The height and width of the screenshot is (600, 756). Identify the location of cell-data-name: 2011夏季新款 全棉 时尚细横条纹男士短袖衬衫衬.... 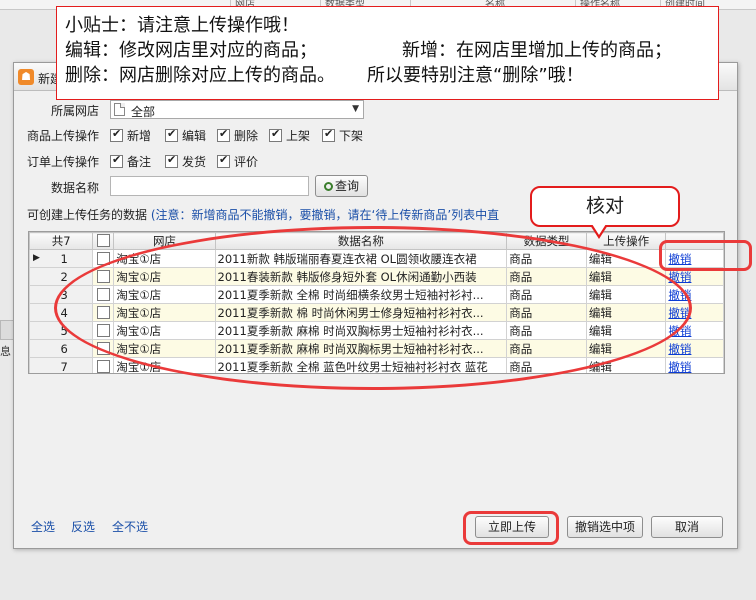
(361, 294).